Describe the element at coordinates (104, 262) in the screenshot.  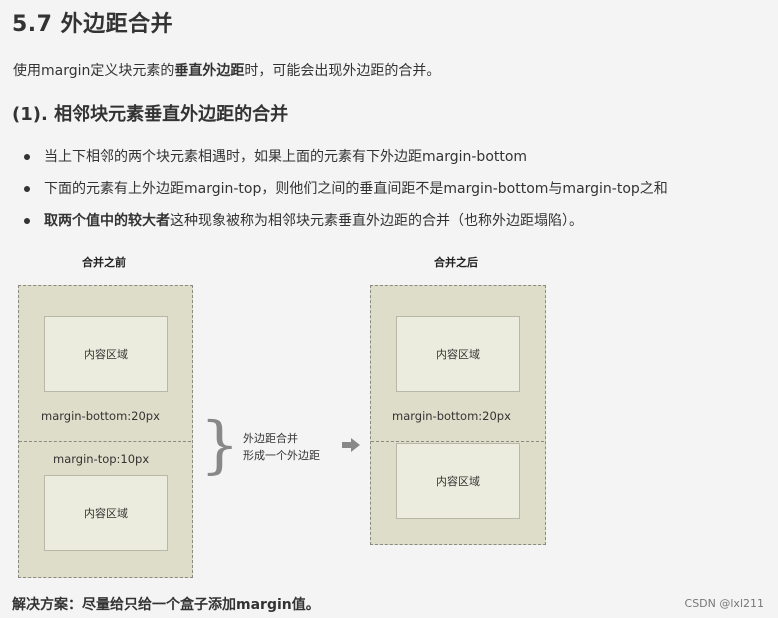
I see `before-merge-caption: 合并之前` at that location.